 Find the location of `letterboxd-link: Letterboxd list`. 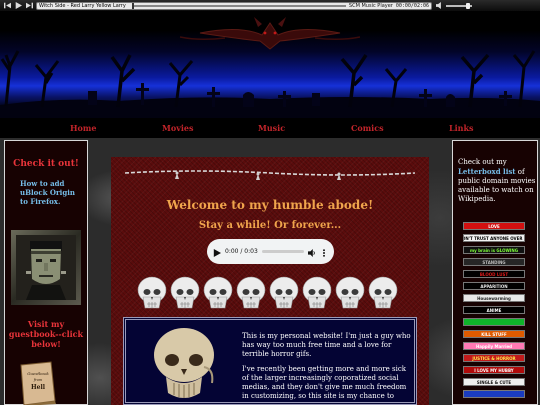

letterboxd-link: Letterboxd list is located at coordinates (487, 171).